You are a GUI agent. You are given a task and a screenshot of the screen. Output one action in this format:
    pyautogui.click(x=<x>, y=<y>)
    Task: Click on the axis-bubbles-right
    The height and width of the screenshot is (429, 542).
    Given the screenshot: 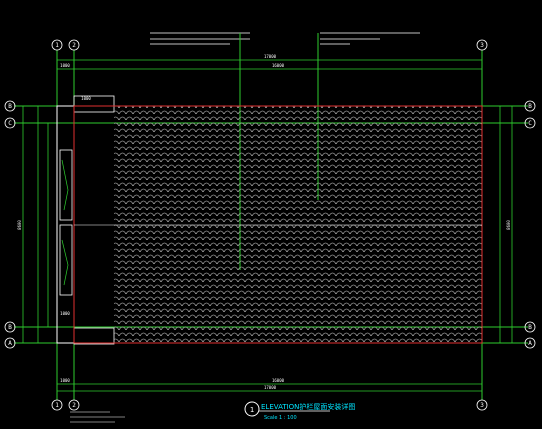 What is the action you would take?
    pyautogui.click(x=530, y=224)
    